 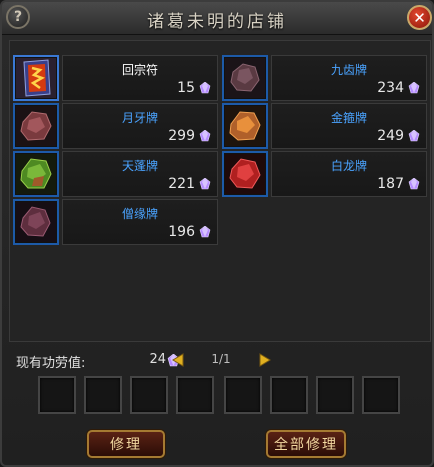 I want to click on shop-item-yueyapai: 月牙牌 299, so click(x=117, y=126).